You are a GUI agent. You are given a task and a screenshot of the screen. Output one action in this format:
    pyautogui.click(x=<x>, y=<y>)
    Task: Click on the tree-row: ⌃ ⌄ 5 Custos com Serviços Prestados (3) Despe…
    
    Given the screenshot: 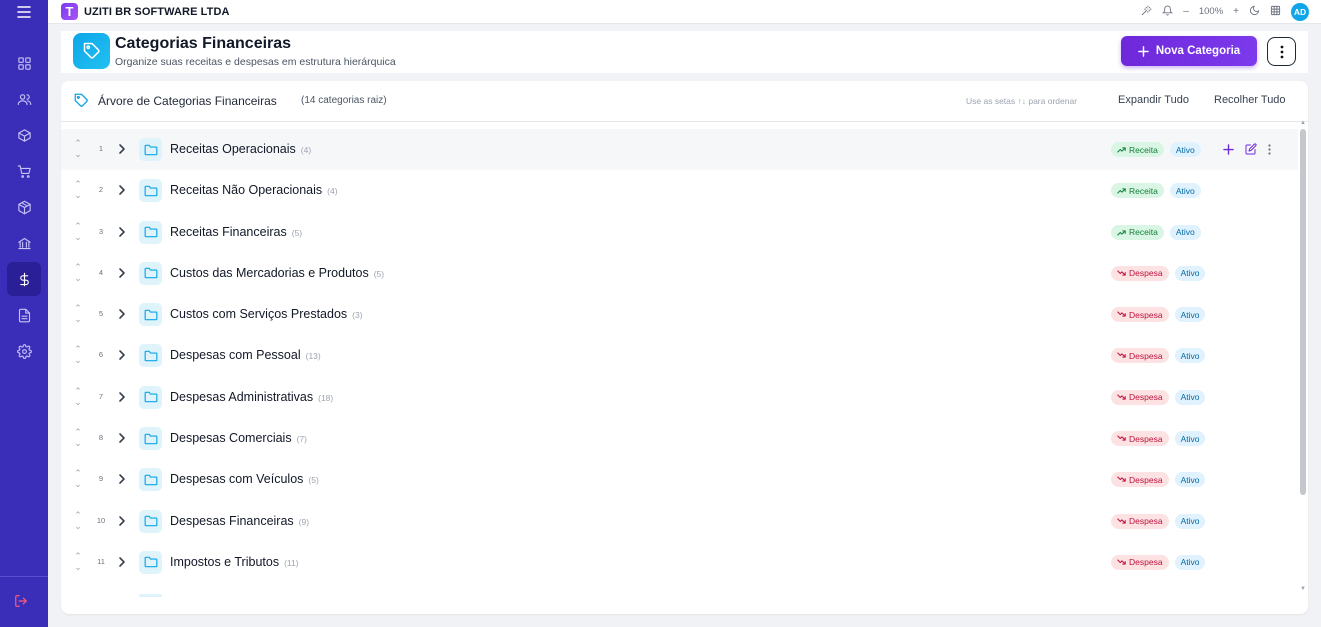 What is the action you would take?
    pyautogui.click(x=679, y=314)
    